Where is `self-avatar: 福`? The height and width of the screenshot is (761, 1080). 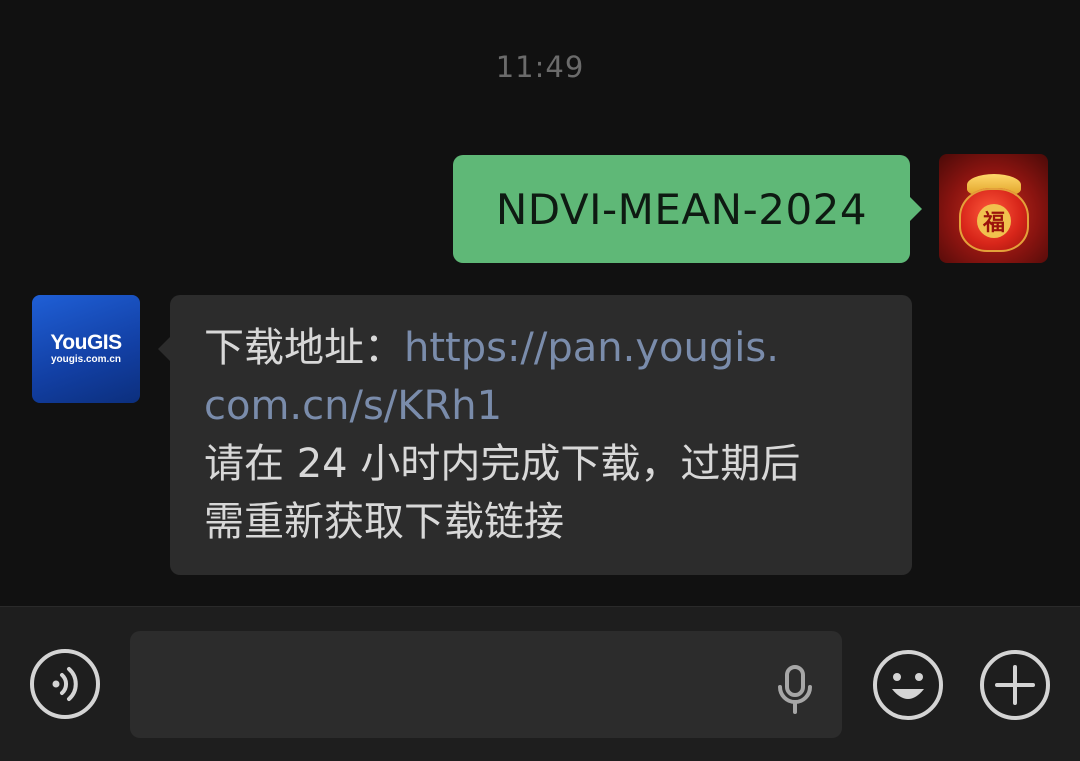
self-avatar: 福 is located at coordinates (993, 208).